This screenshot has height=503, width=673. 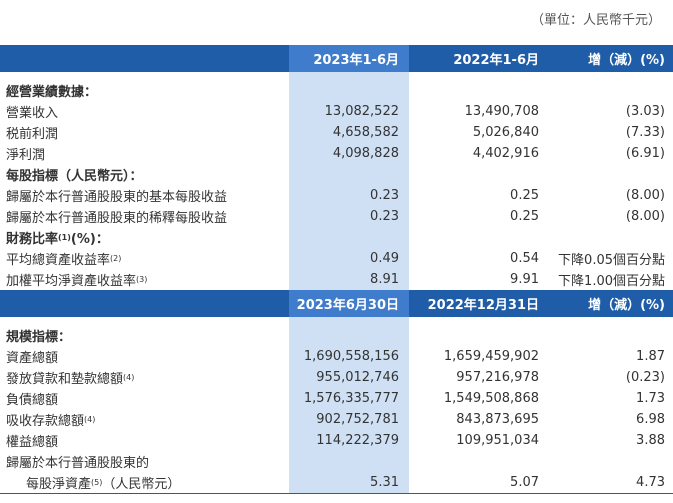 What do you see at coordinates (336, 90) in the screenshot?
I see `section-operating: 經營業績數據：` at bounding box center [336, 90].